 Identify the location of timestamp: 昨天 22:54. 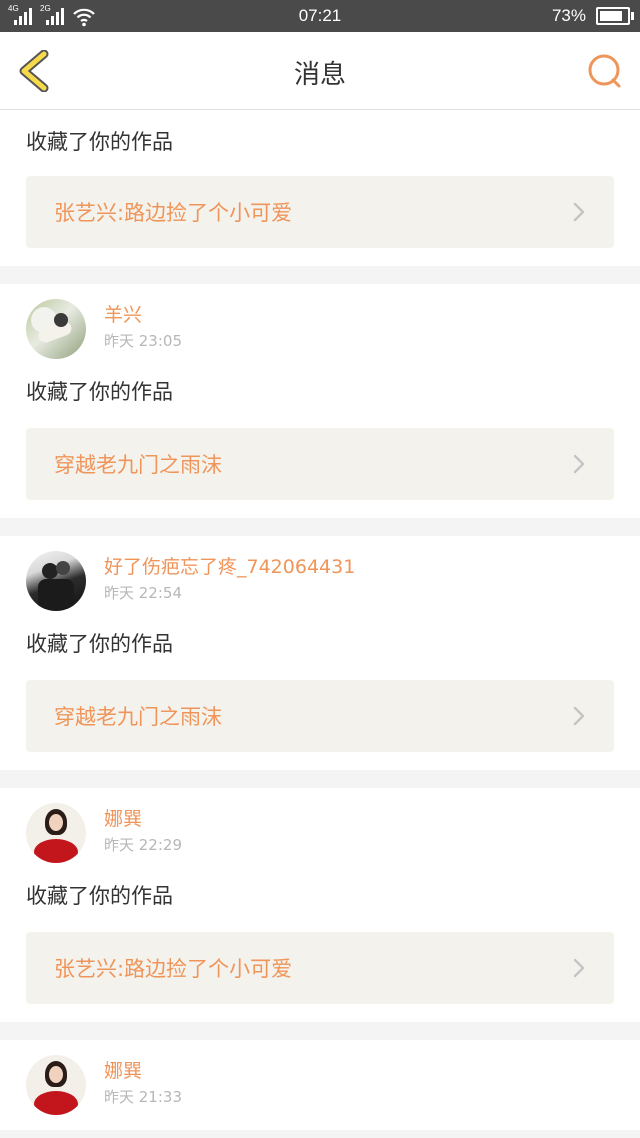
(143, 592).